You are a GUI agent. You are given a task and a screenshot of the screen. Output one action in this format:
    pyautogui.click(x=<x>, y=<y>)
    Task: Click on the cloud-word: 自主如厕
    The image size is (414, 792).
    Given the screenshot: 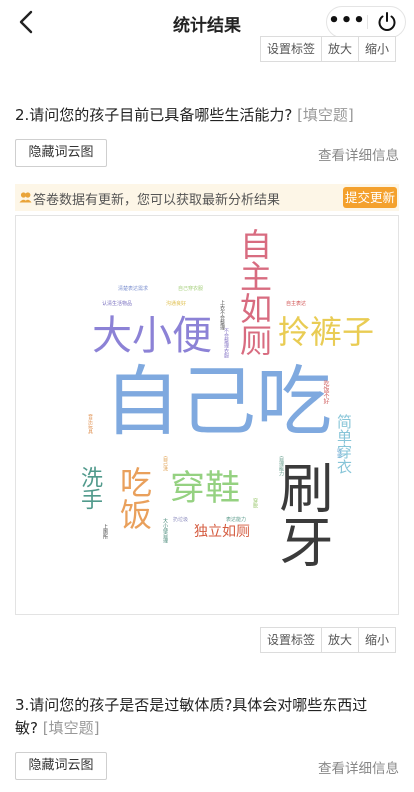 What is the action you would take?
    pyautogui.click(x=254, y=292)
    